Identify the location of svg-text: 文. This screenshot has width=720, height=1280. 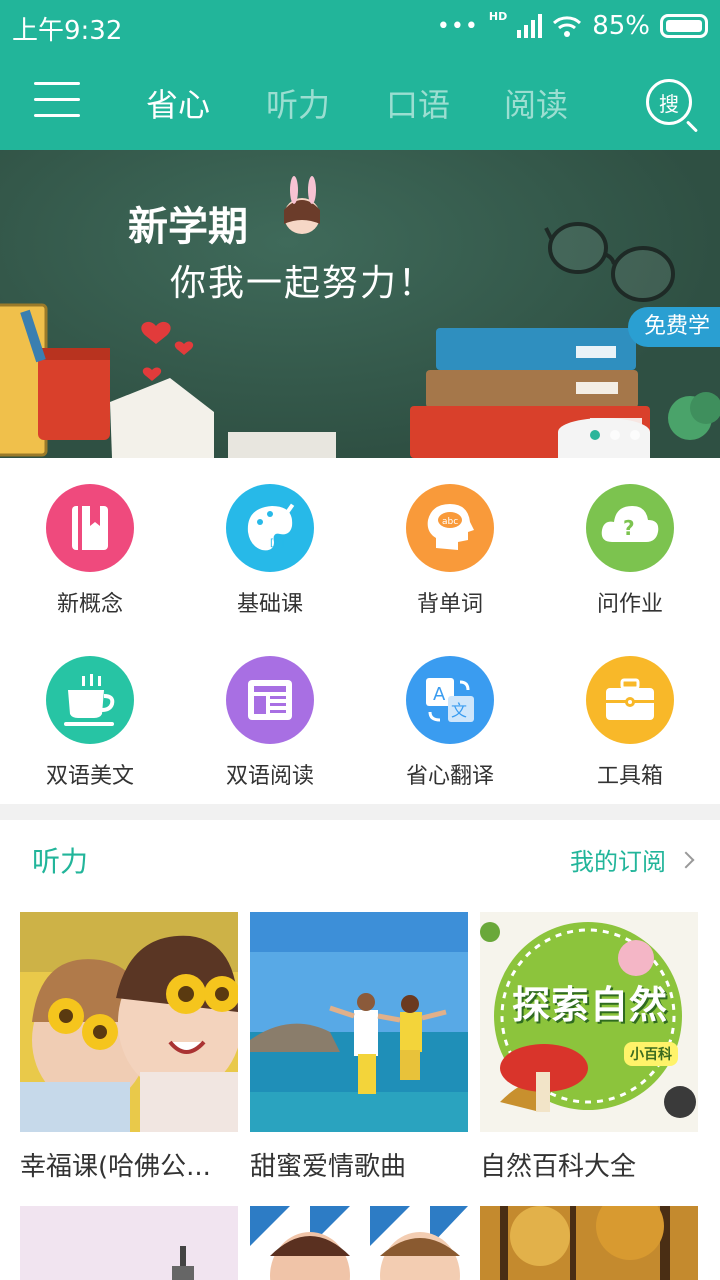
(459, 710).